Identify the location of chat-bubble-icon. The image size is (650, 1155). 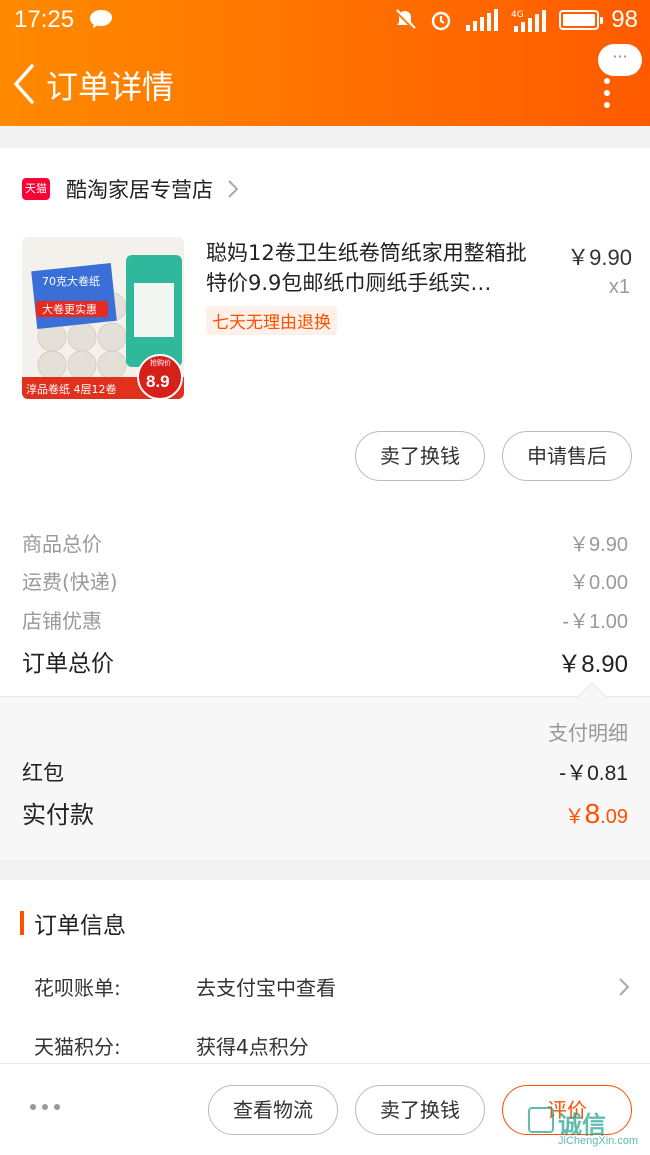
(101, 19).